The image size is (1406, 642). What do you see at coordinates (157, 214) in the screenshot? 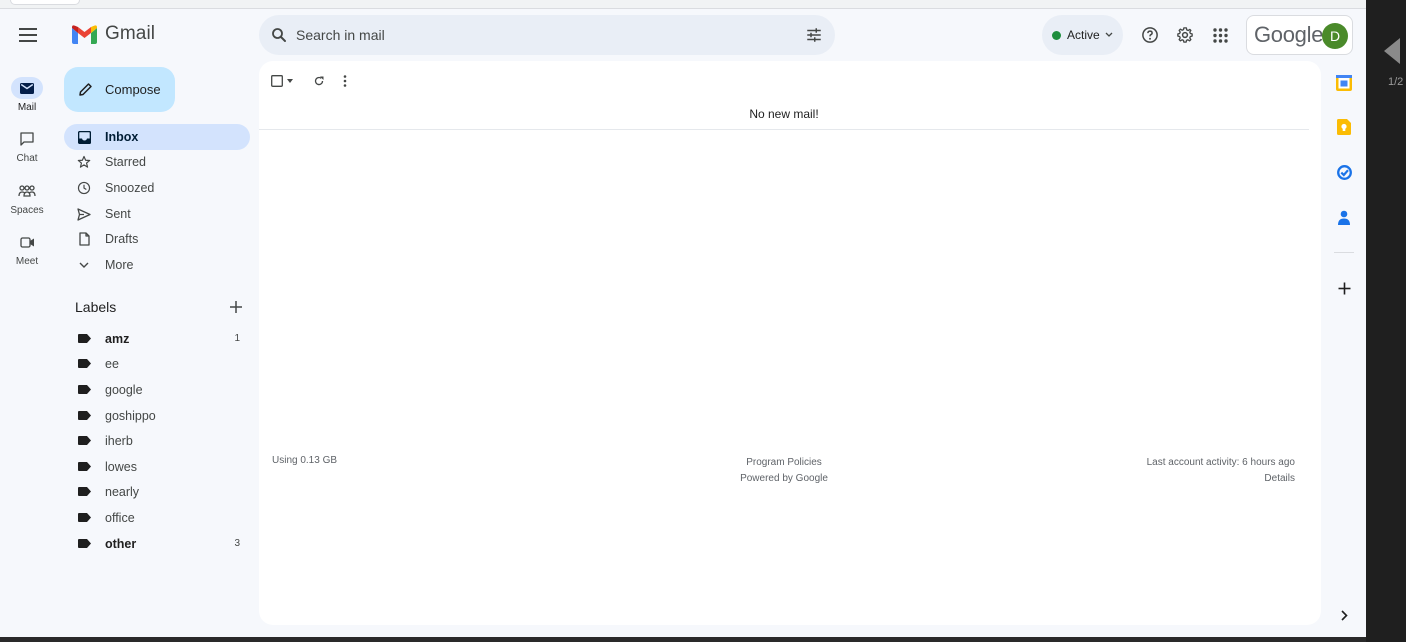
I see `nav-item-sent: Sent` at bounding box center [157, 214].